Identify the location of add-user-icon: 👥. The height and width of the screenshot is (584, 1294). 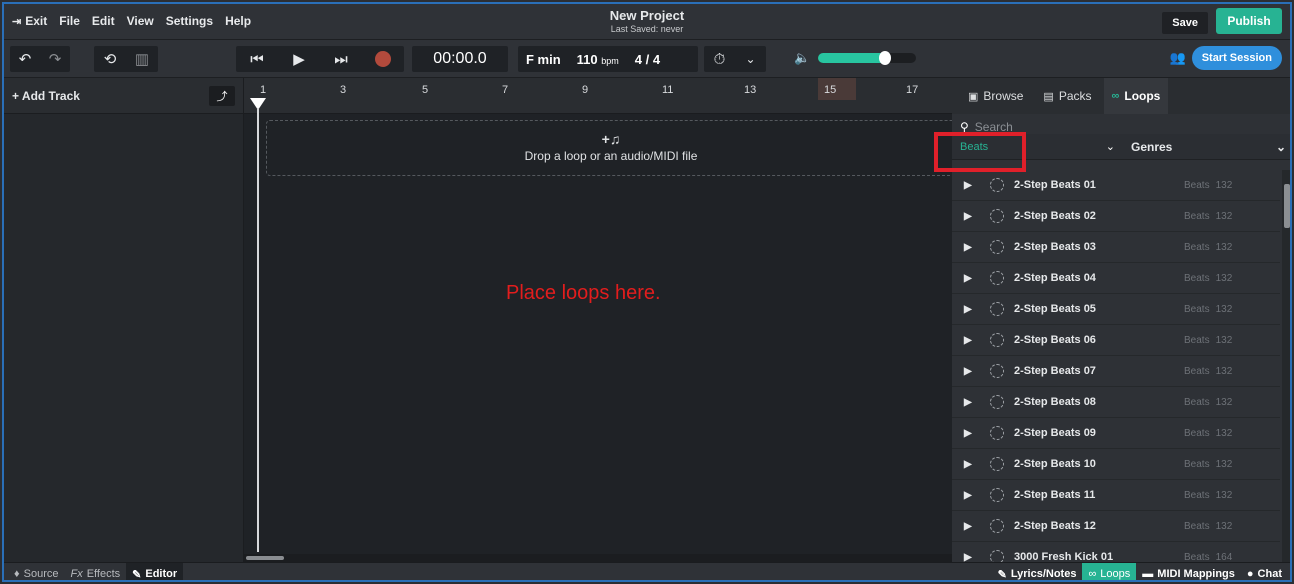
(1178, 58).